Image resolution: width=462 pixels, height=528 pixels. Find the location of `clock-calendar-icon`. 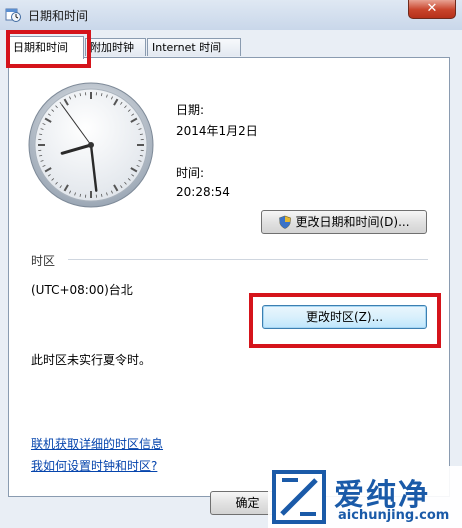

clock-calendar-icon is located at coordinates (13, 15).